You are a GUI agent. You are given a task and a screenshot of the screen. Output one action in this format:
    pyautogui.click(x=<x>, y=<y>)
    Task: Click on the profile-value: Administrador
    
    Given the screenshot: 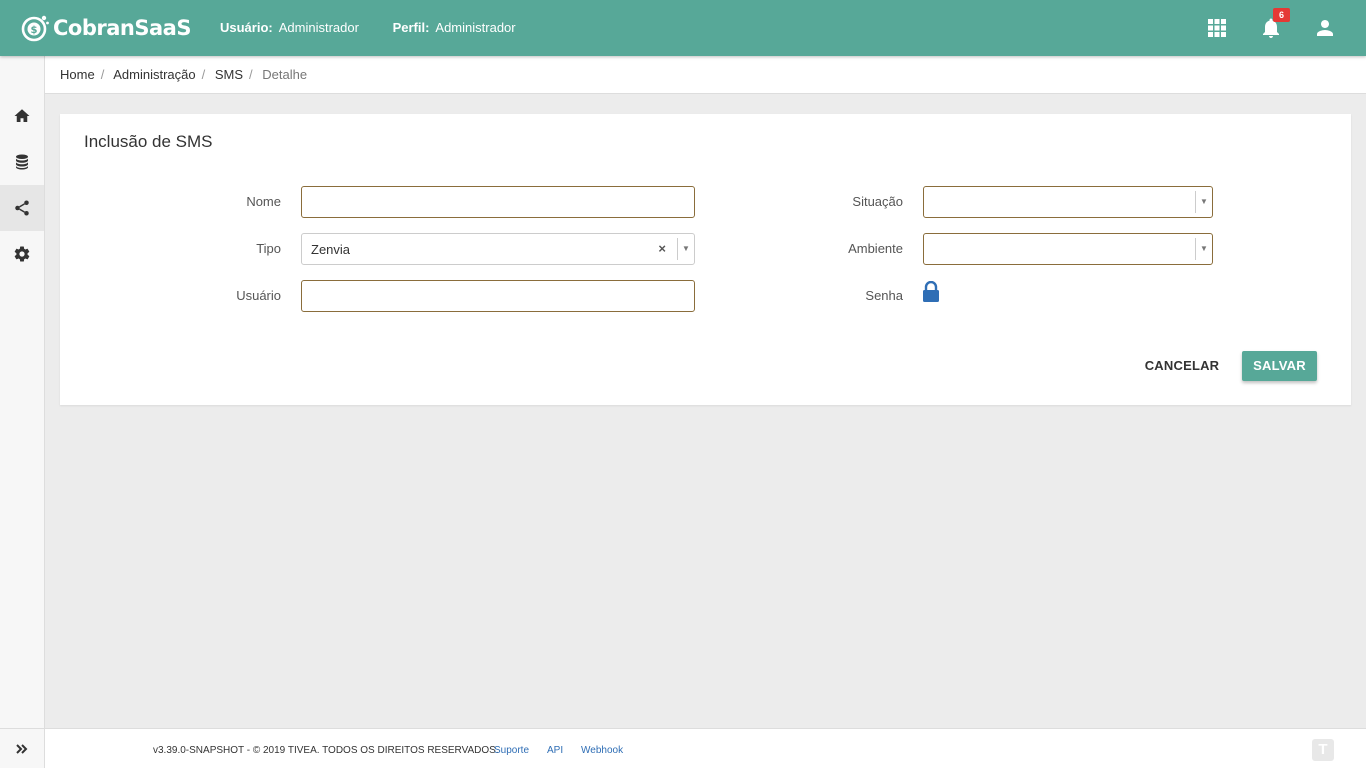 What is the action you would take?
    pyautogui.click(x=475, y=27)
    